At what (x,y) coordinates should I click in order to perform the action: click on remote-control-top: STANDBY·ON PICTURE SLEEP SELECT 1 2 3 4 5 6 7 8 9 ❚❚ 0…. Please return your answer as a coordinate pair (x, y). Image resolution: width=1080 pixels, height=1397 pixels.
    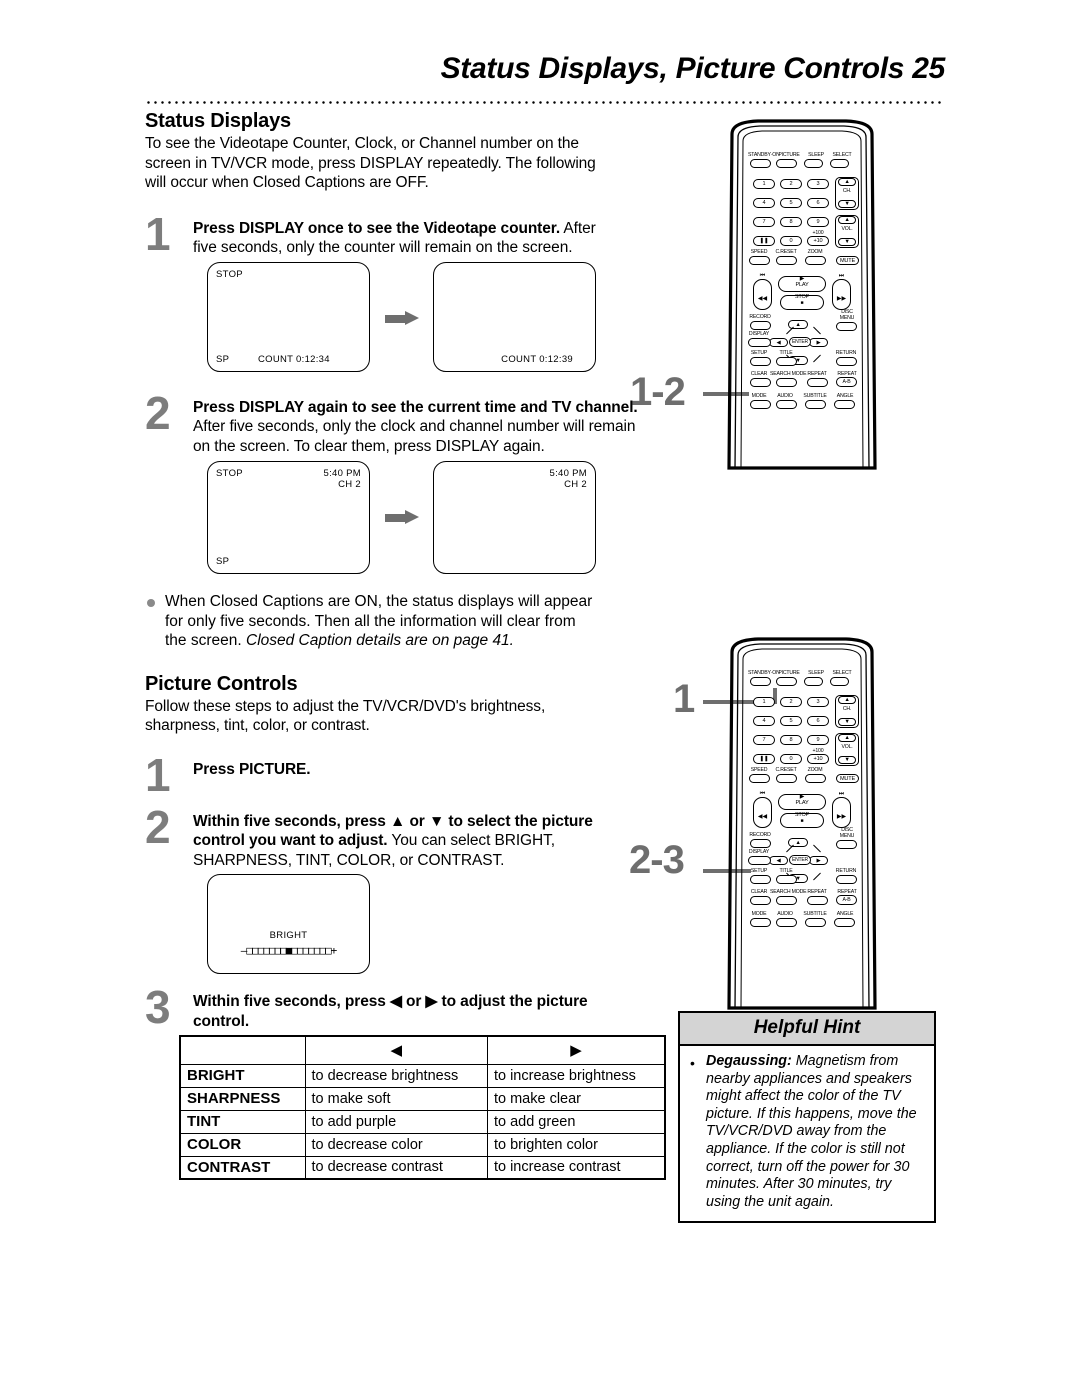
    Looking at the image, I should click on (802, 298).